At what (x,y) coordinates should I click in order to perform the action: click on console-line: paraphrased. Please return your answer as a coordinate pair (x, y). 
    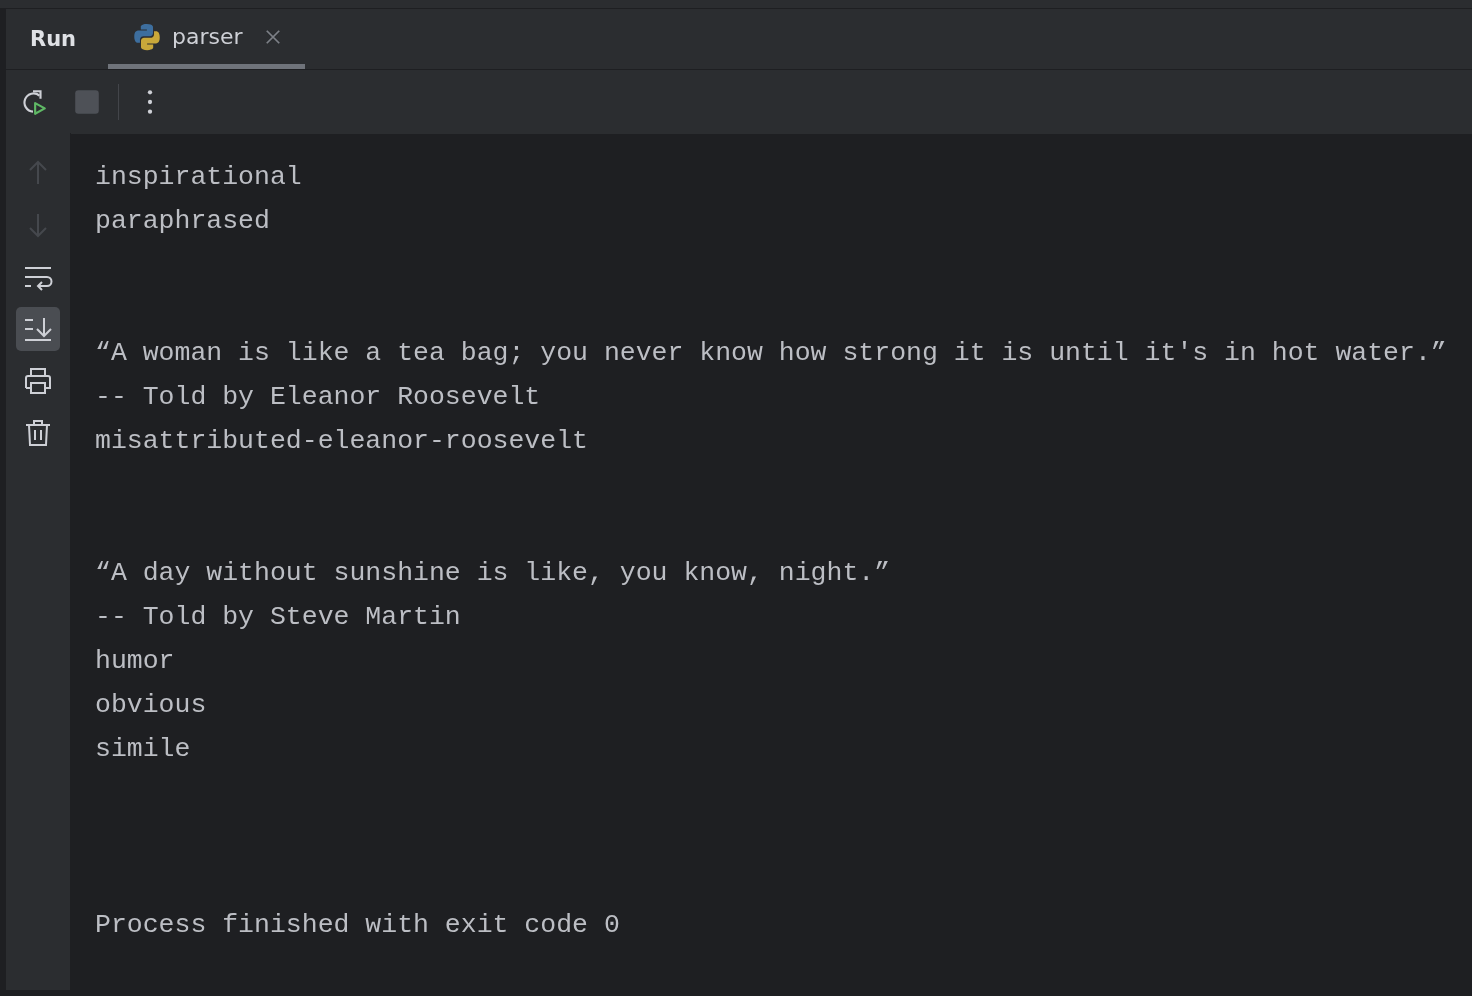
    Looking at the image, I should click on (183, 221).